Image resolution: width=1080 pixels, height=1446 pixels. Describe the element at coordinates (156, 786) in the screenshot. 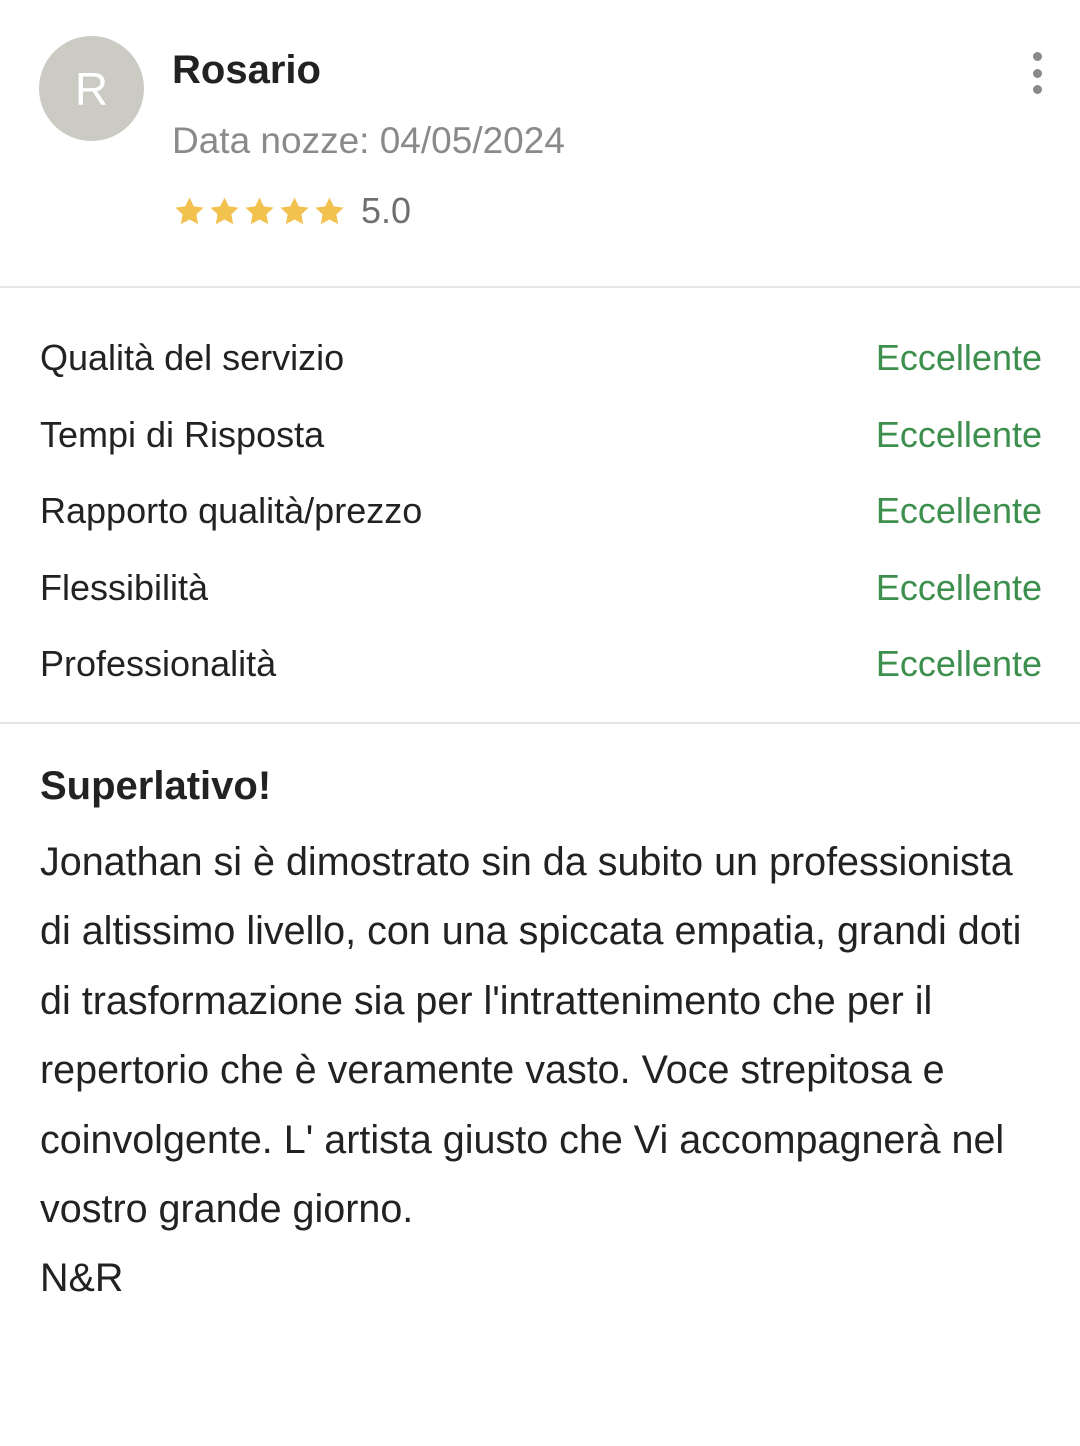

I see `review-title: Superlativo!` at that location.